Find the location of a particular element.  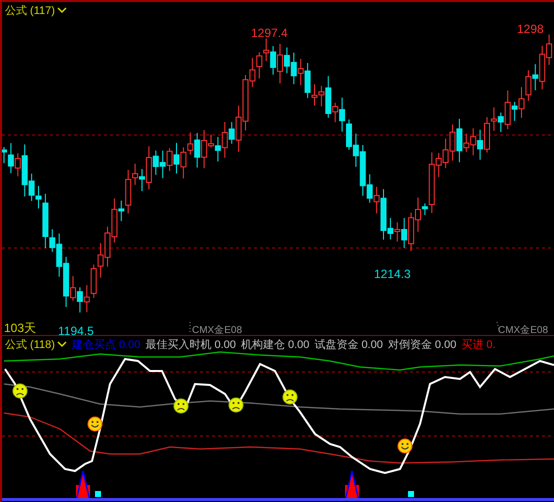

period-label: 103天 is located at coordinates (20, 328).